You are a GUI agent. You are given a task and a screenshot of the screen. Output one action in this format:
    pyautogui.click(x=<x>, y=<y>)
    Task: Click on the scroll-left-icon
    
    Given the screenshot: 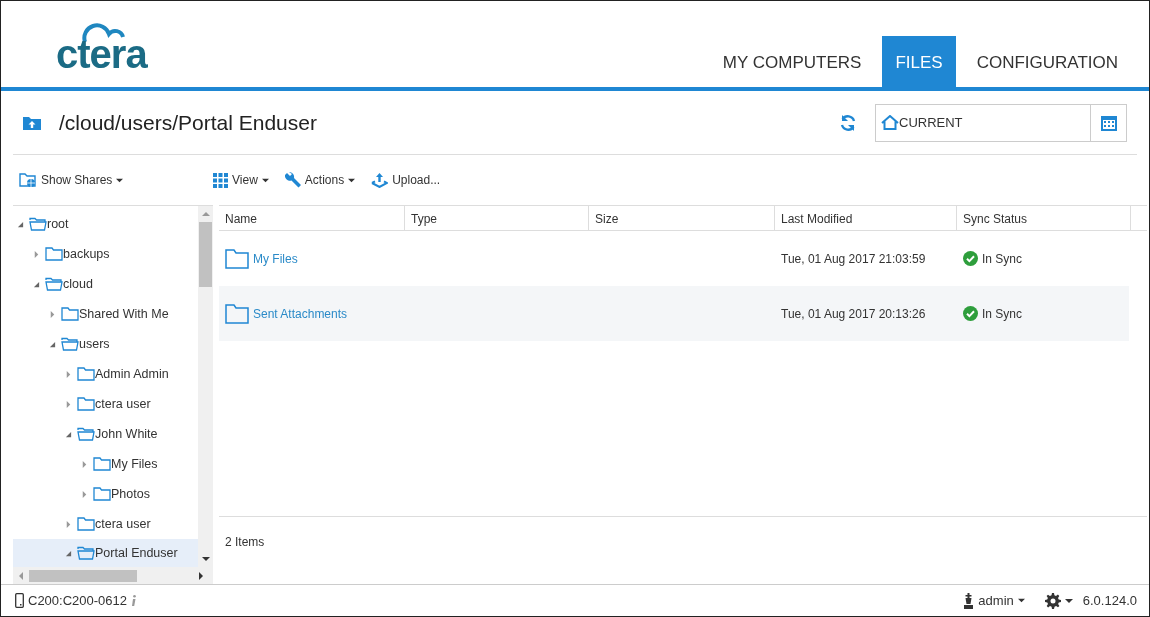 What is the action you would take?
    pyautogui.click(x=21, y=575)
    